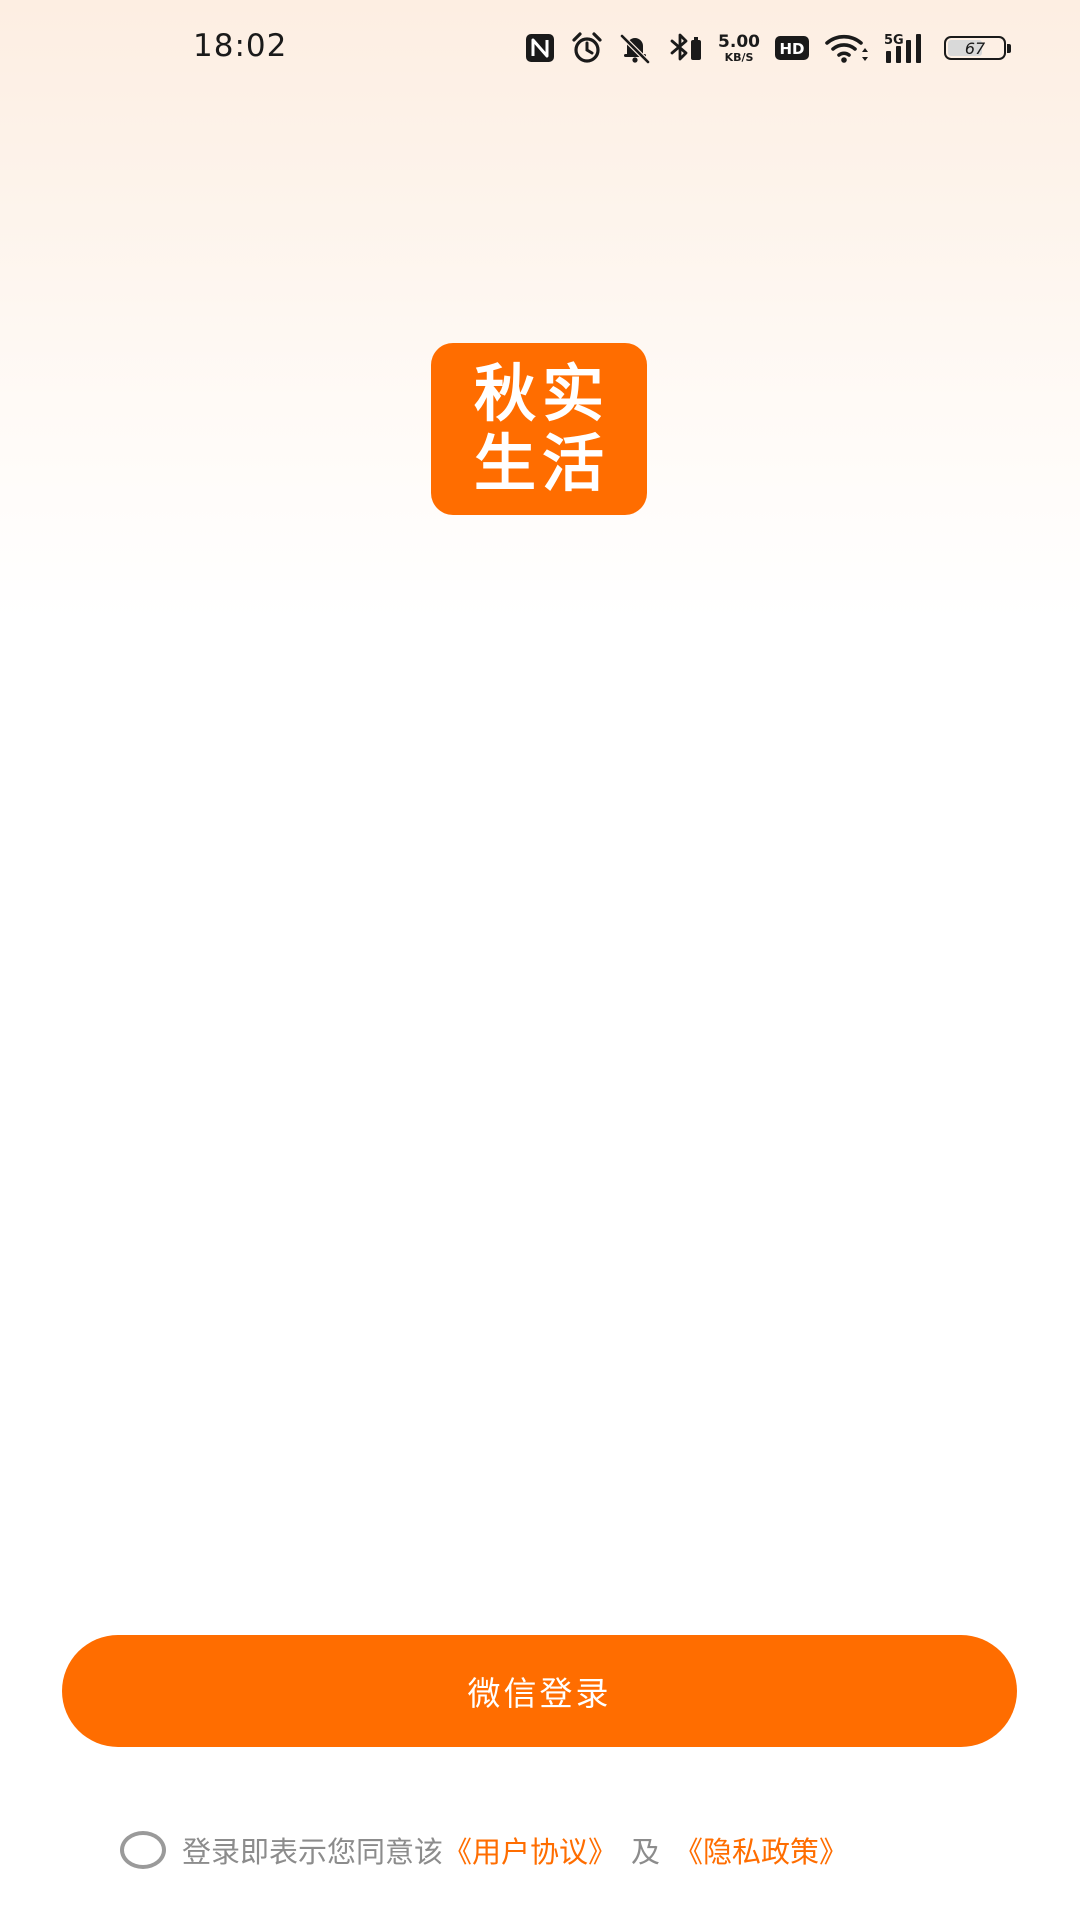 The height and width of the screenshot is (1920, 1080). What do you see at coordinates (975, 48) in the screenshot?
I see `battery-level: 67` at bounding box center [975, 48].